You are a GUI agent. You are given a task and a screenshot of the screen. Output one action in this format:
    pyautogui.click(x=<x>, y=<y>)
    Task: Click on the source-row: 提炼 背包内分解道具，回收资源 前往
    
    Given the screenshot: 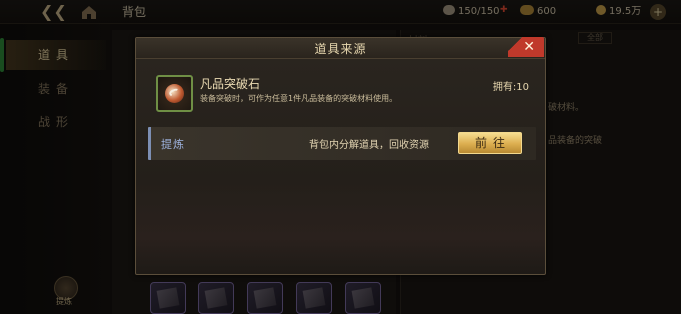 What is the action you would take?
    pyautogui.click(x=342, y=143)
    